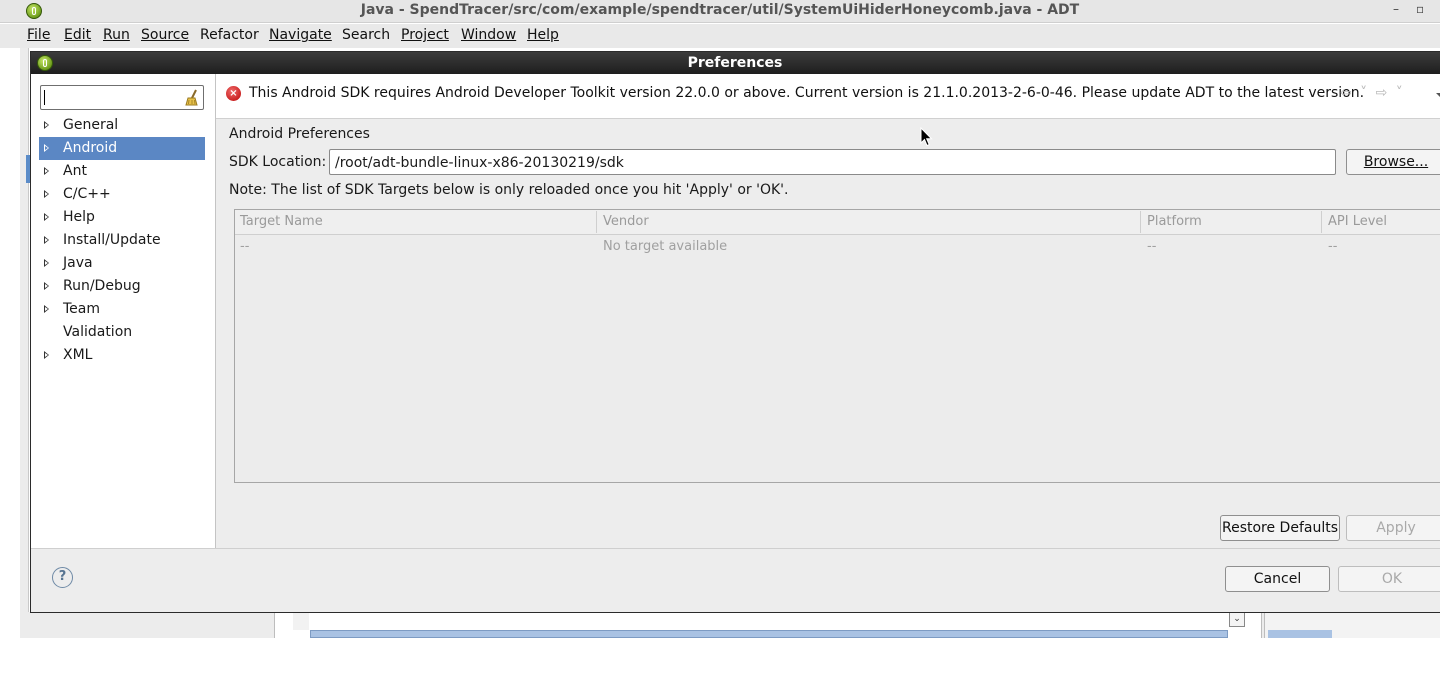  What do you see at coordinates (82, 309) in the screenshot?
I see `tree-item-label: Team` at bounding box center [82, 309].